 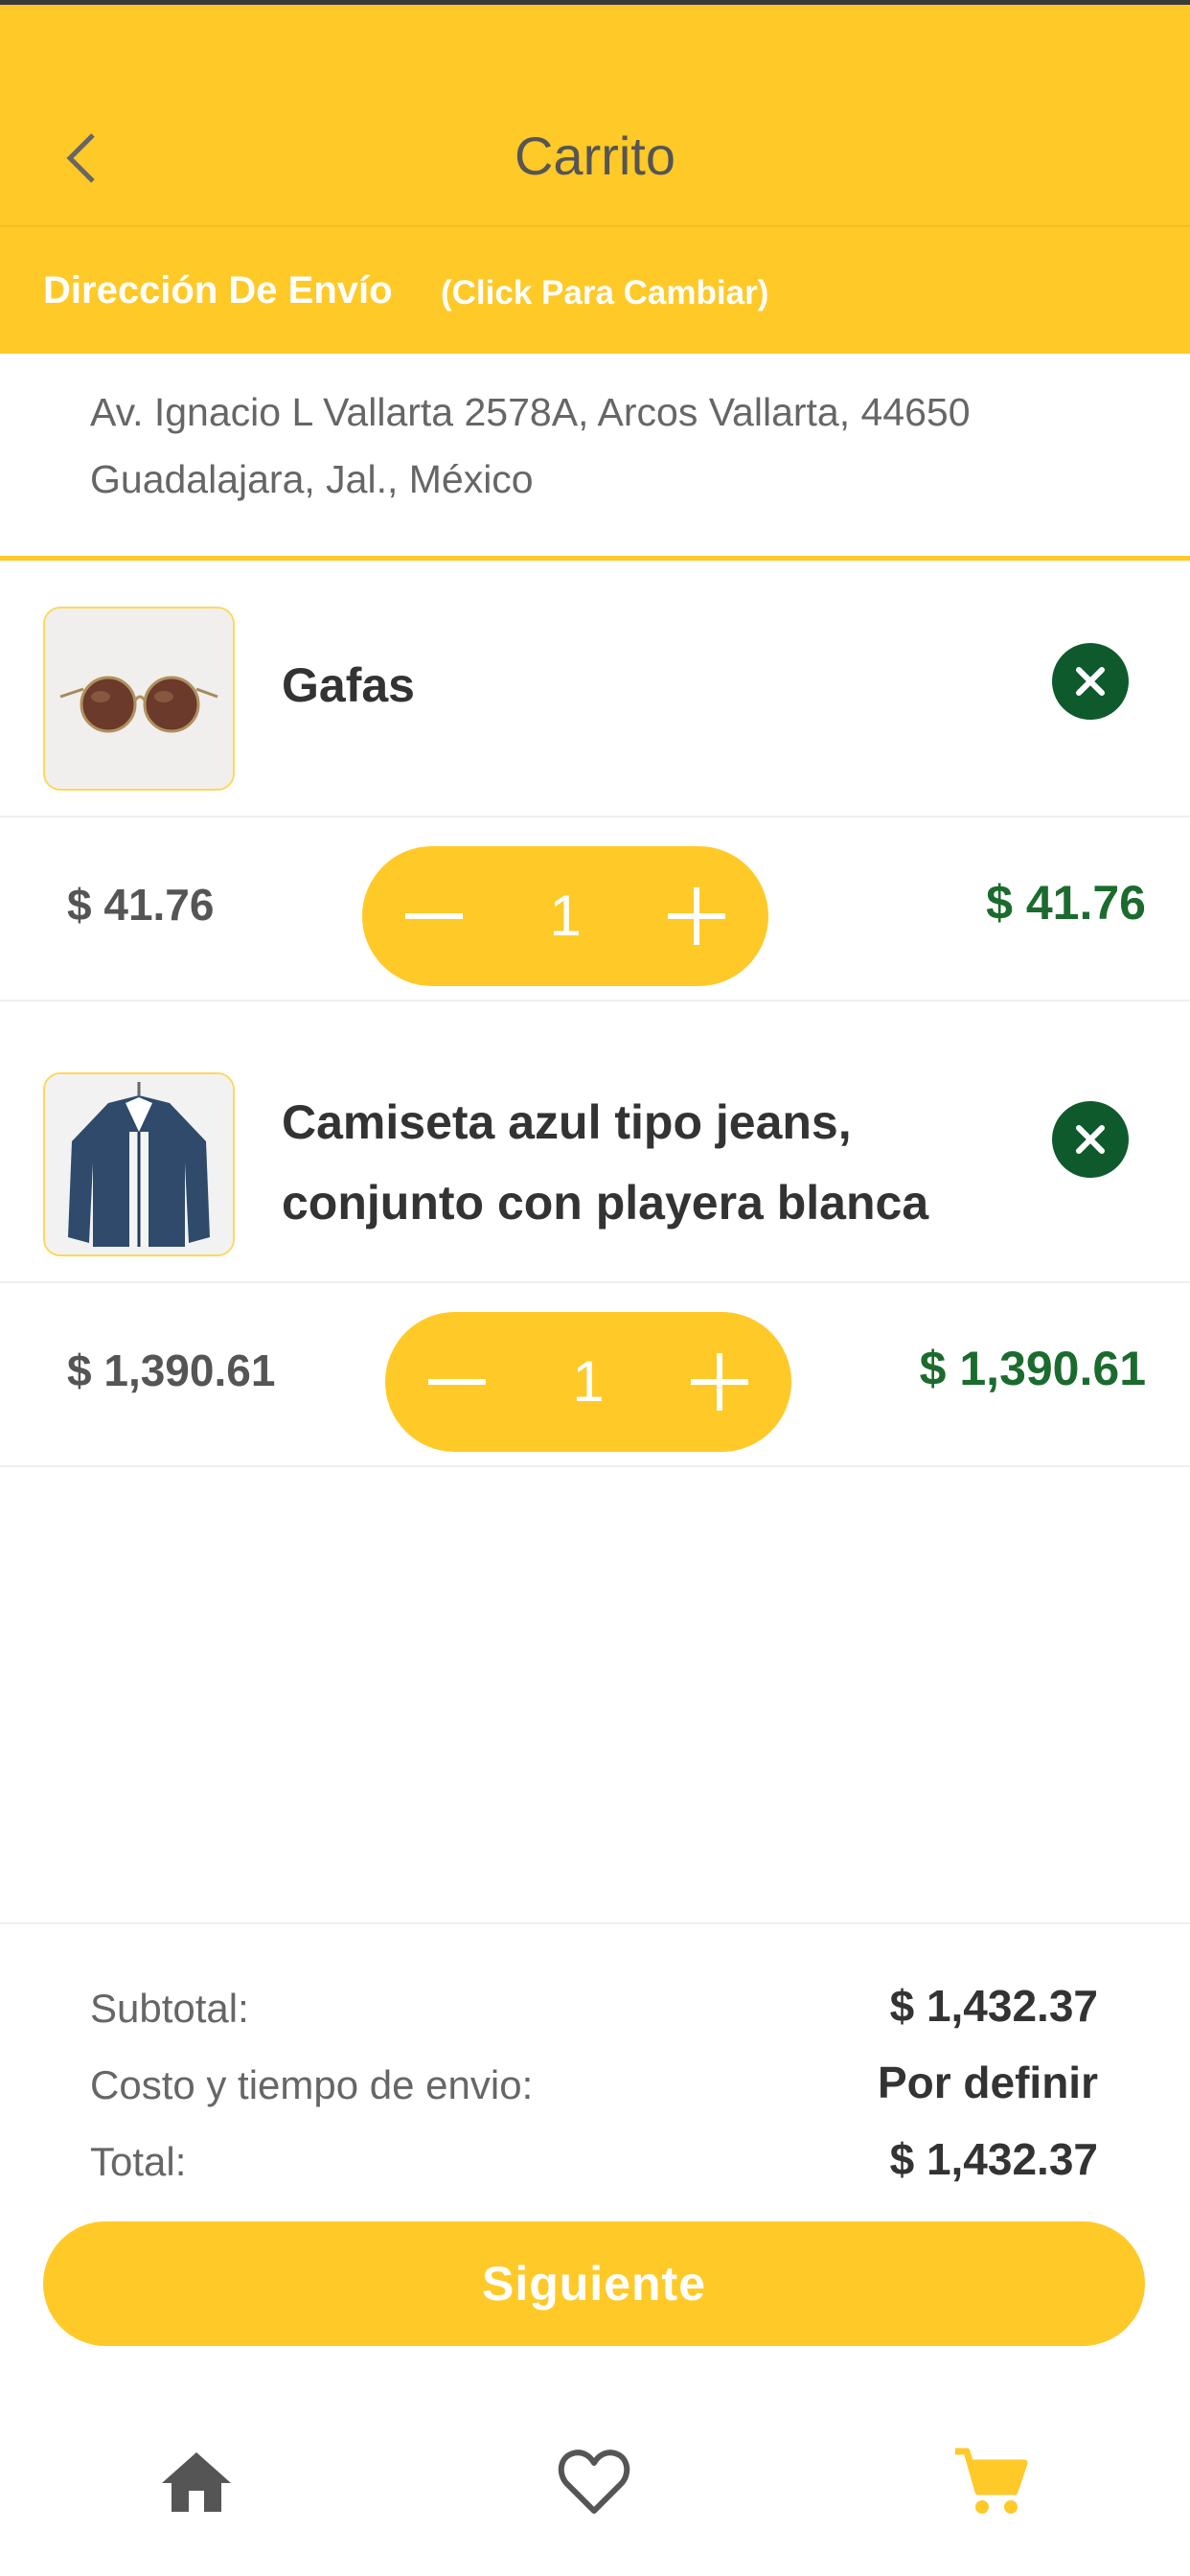 What do you see at coordinates (349, 685) in the screenshot?
I see `item-name: Gafas` at bounding box center [349, 685].